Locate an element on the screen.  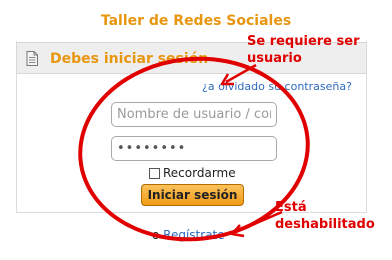
site-title: Taller de Redes Sociales is located at coordinates (196, 21).